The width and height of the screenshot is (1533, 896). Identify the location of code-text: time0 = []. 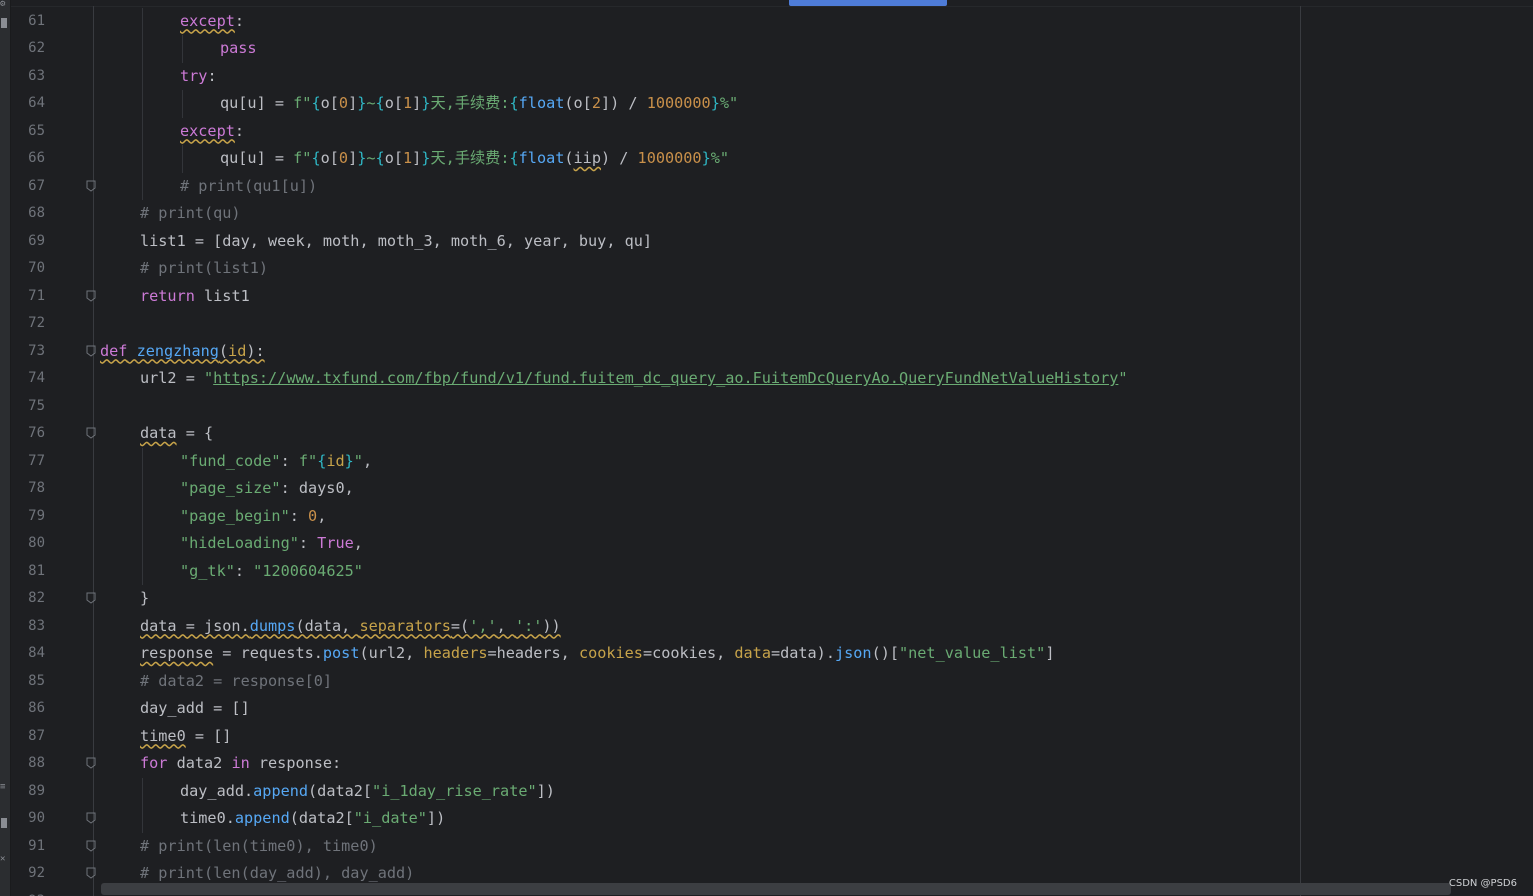
(185, 737).